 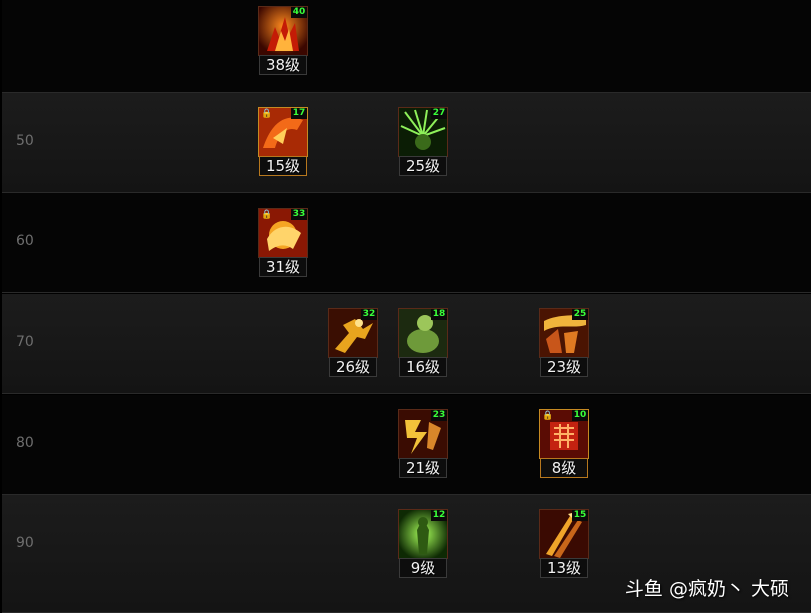 What do you see at coordinates (423, 468) in the screenshot?
I see `skill-level-label: 21级` at bounding box center [423, 468].